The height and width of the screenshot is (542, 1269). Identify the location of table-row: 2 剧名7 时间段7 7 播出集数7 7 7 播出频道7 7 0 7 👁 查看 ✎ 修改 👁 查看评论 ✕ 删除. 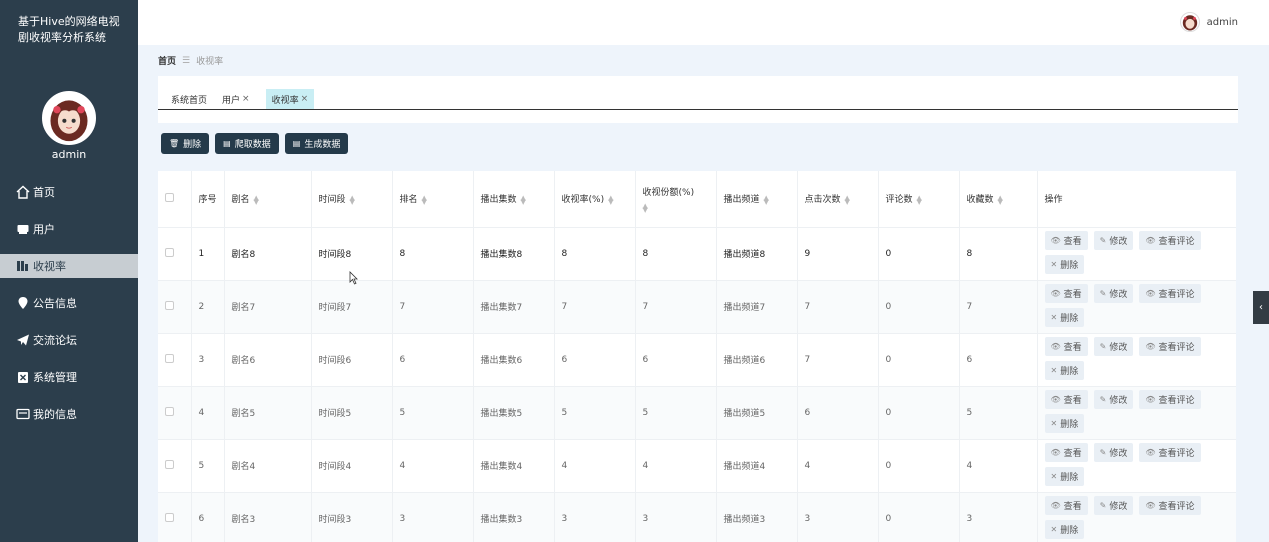
(697, 307).